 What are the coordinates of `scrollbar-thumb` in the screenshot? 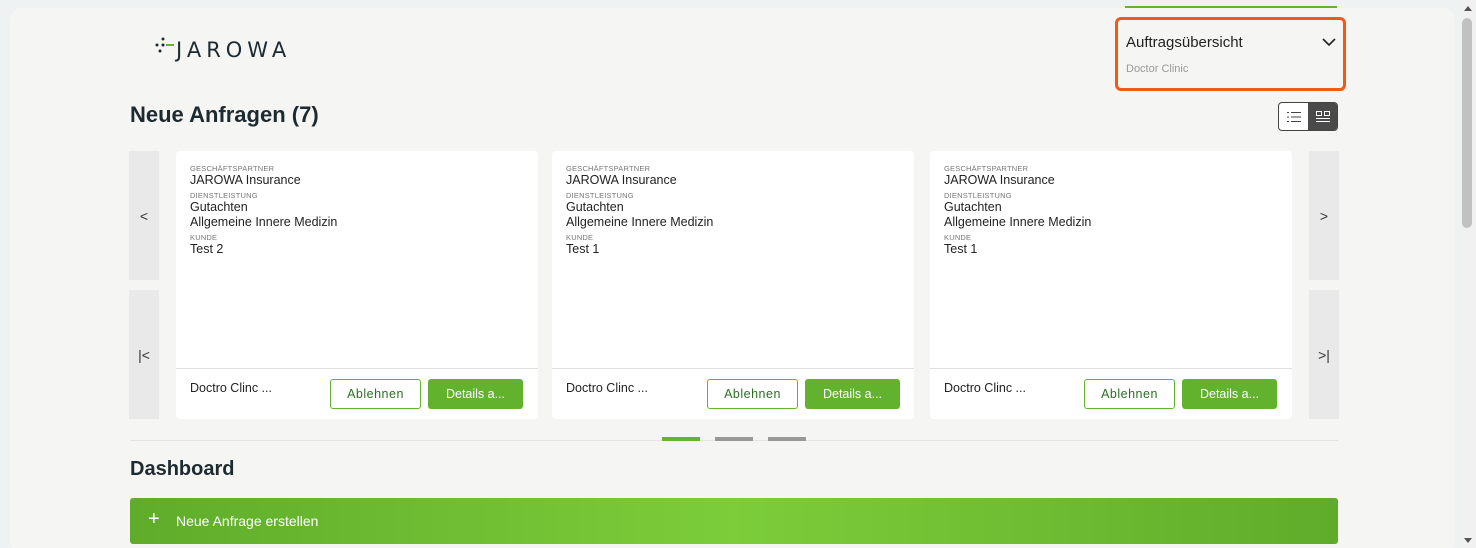 It's located at (1467, 123).